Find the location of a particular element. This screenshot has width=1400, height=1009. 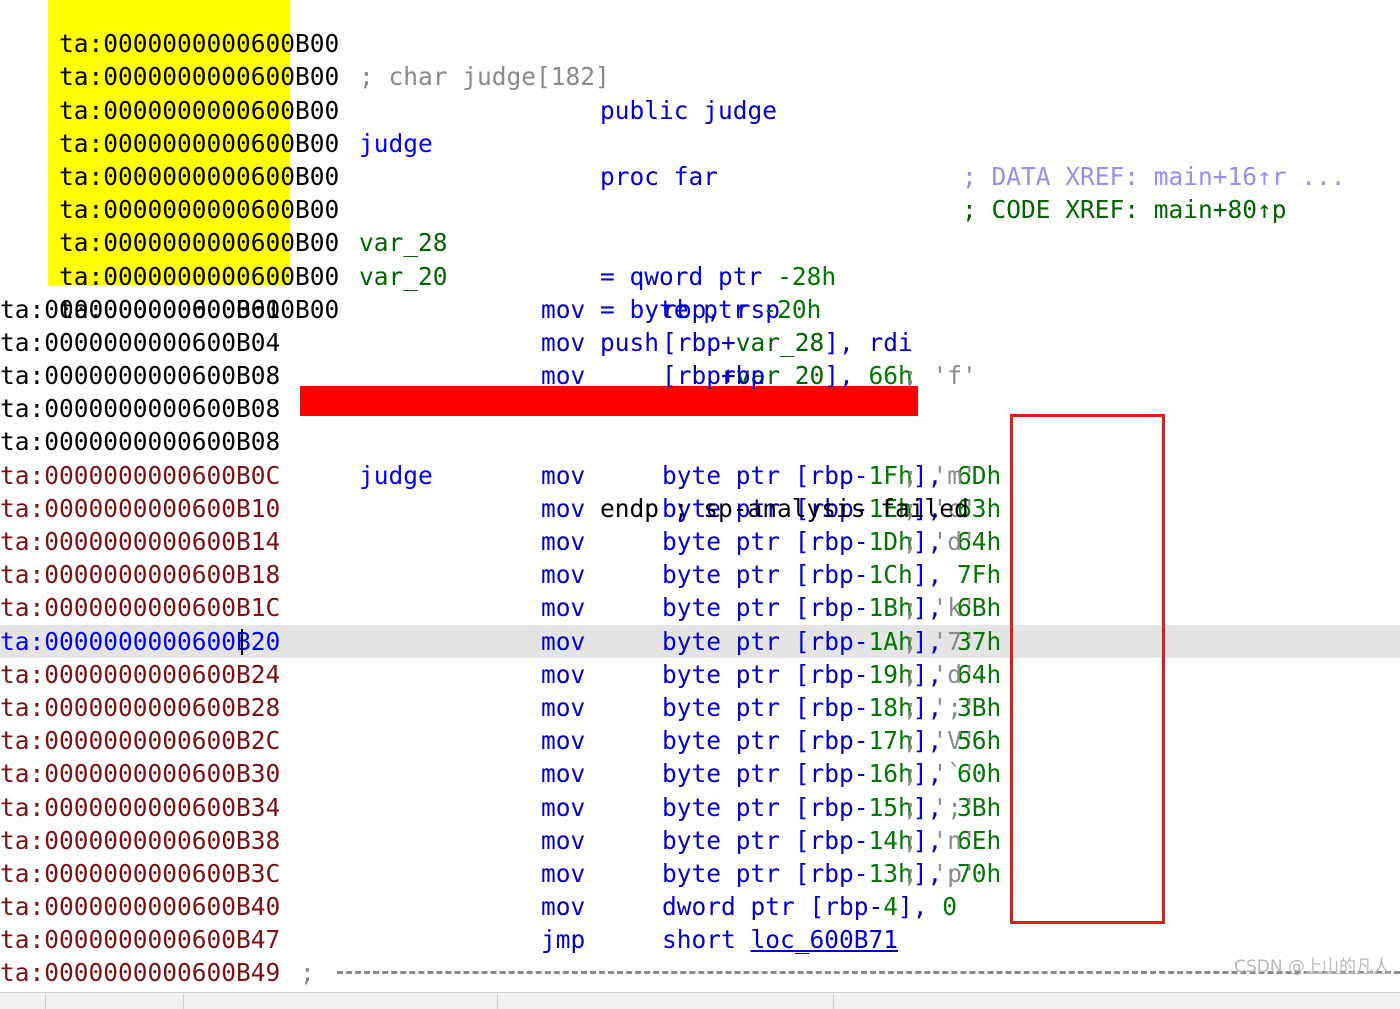

stack-var-definition: = byte ptr -20h is located at coordinates (711, 309).